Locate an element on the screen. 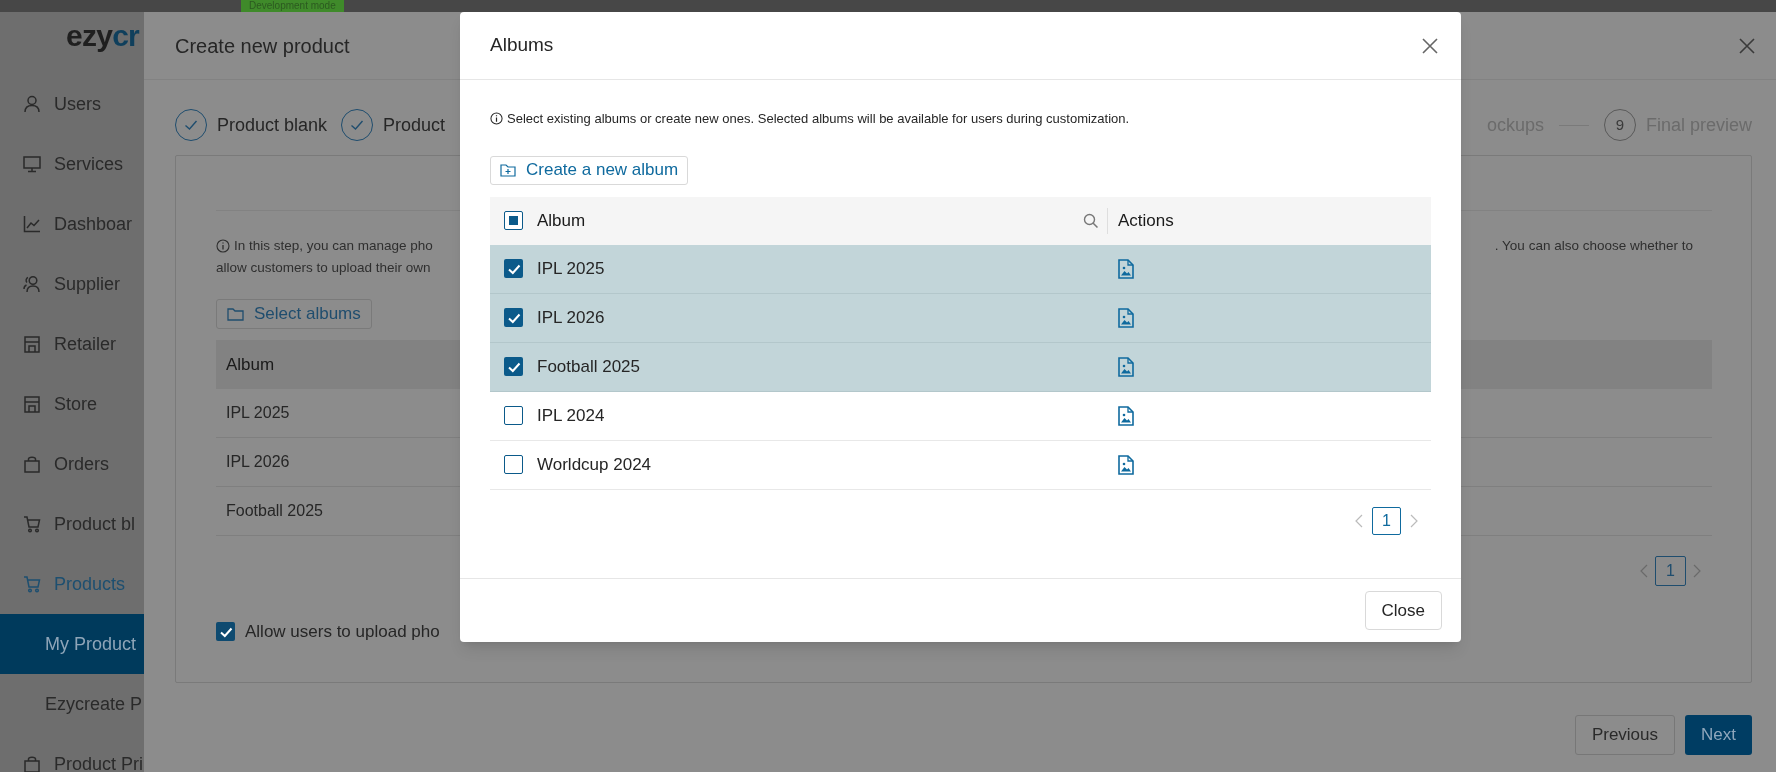  menu-item-label: Supplier is located at coordinates (87, 284).